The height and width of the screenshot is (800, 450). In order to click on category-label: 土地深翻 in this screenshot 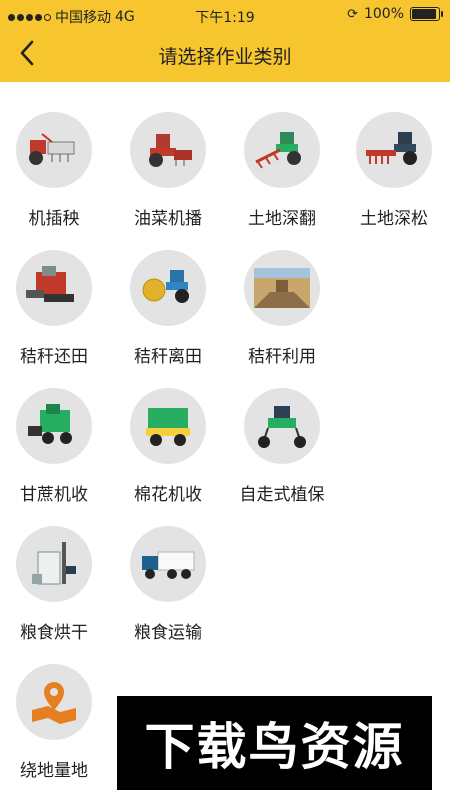, I will do `click(282, 219)`.